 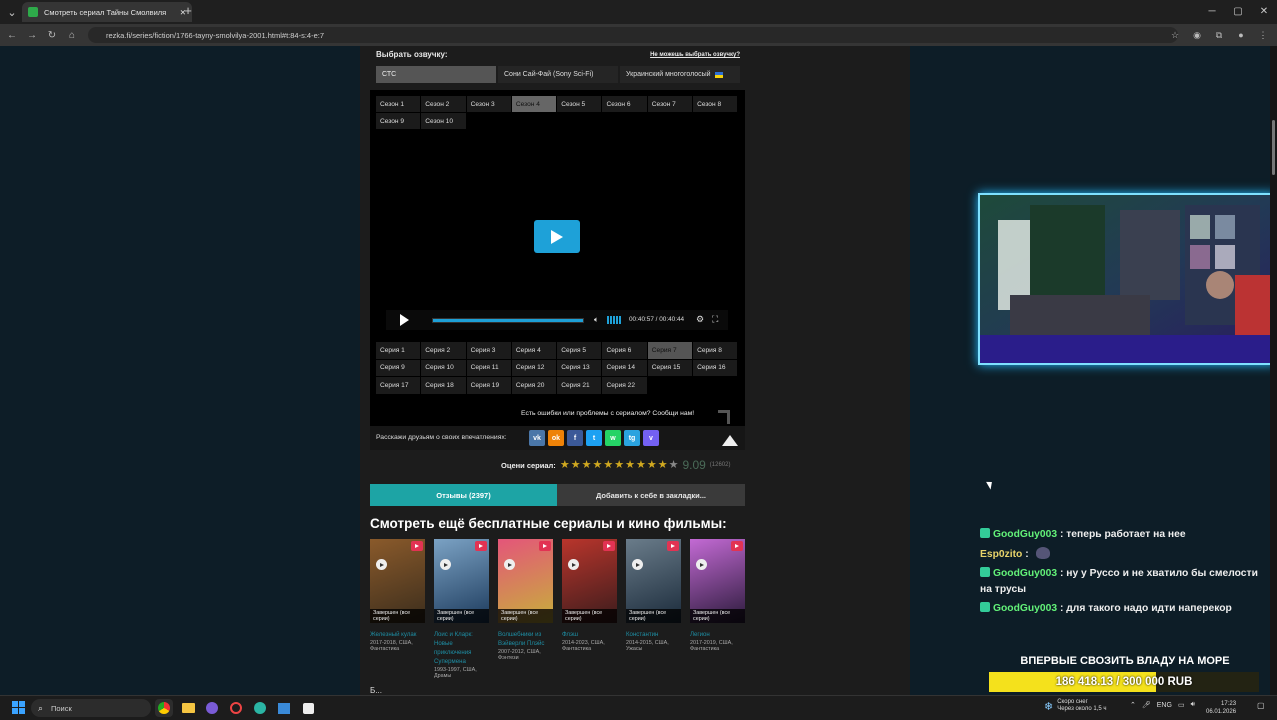 I want to click on twitter-share-icon: t, so click(x=594, y=438).